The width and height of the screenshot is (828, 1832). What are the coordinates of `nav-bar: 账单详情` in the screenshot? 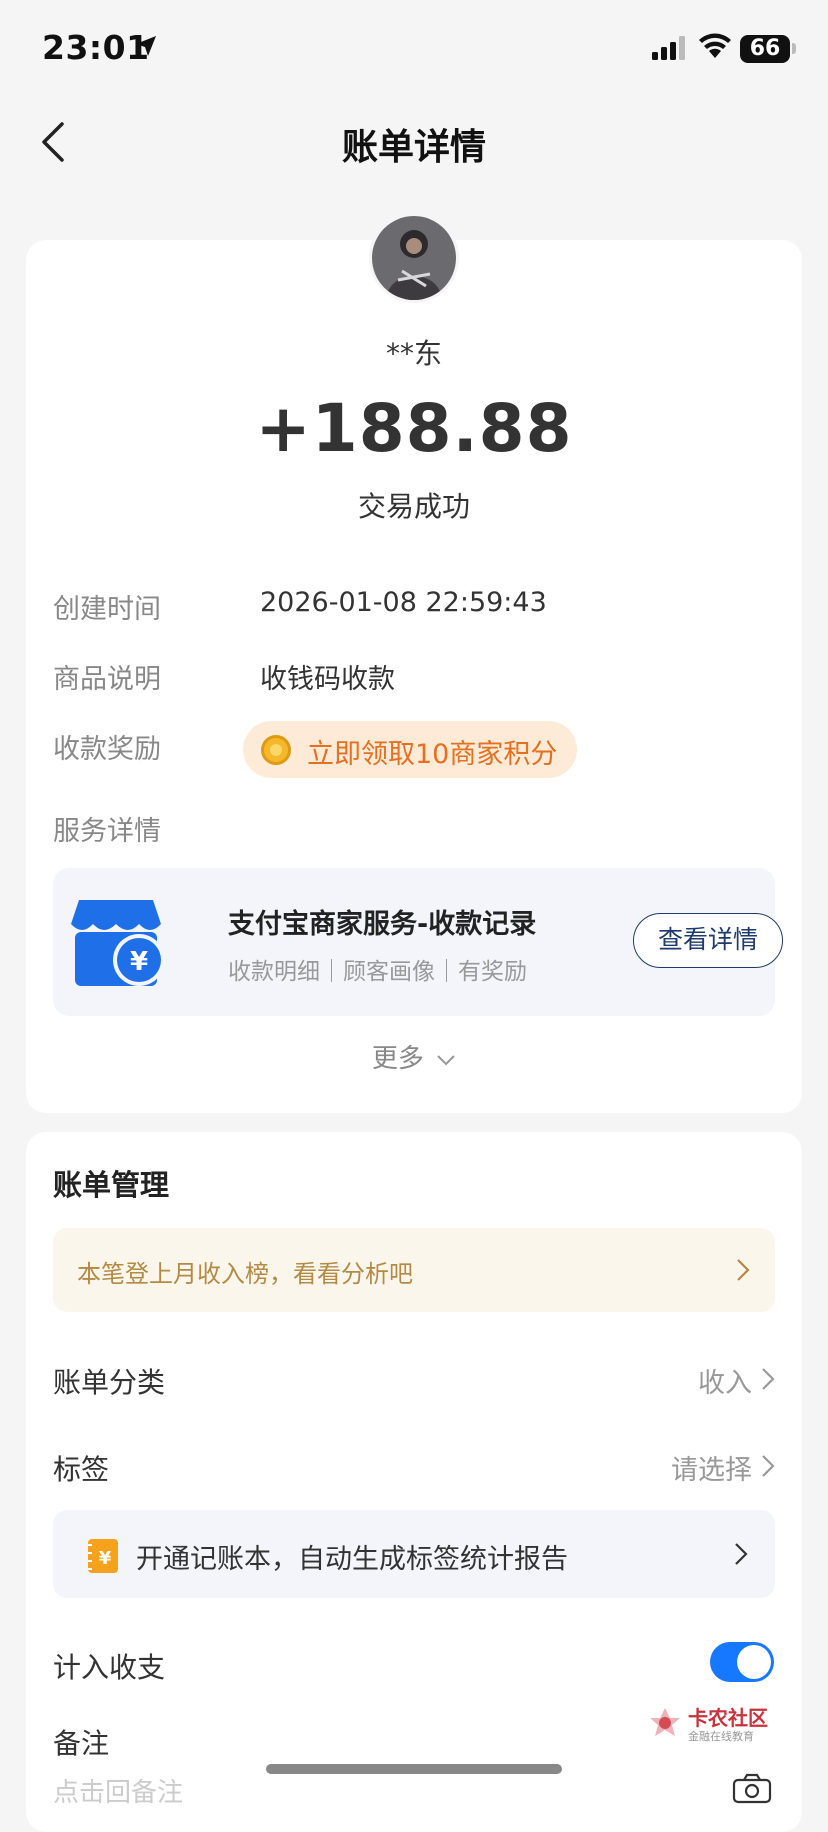 It's located at (414, 142).